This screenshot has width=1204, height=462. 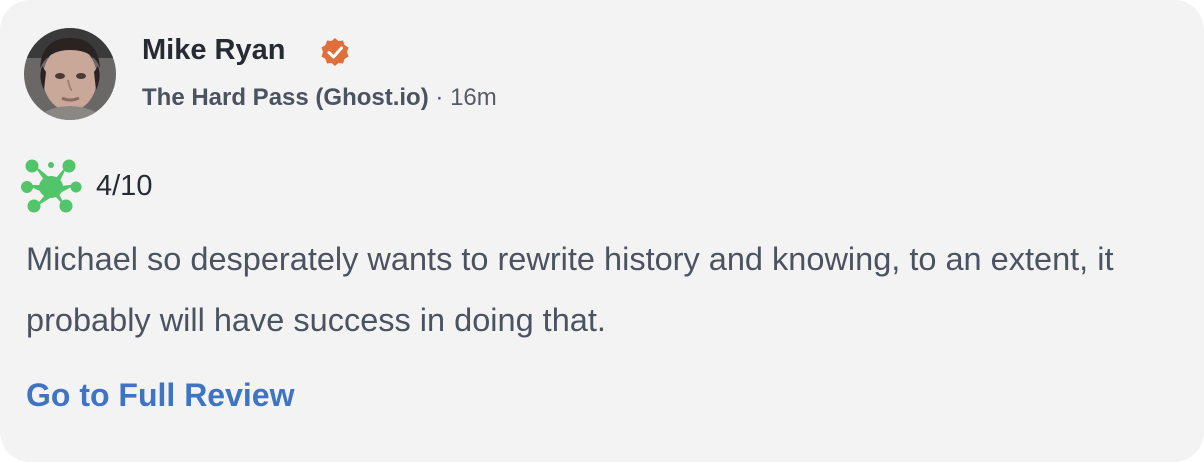 What do you see at coordinates (213, 50) in the screenshot?
I see `author-name: Mike Ryan` at bounding box center [213, 50].